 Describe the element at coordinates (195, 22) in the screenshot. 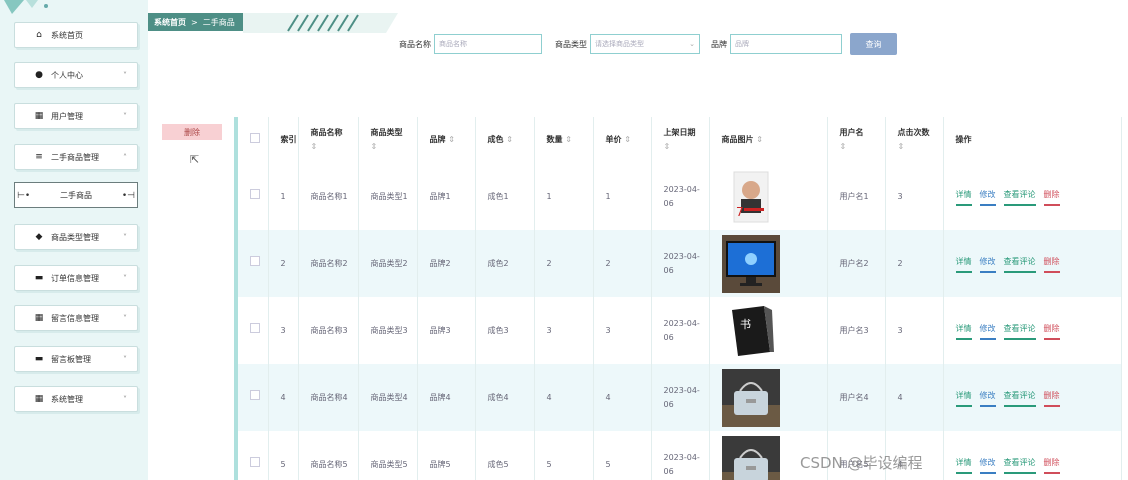

I see `breadcrumb: 系统首页 > 二手商品` at that location.